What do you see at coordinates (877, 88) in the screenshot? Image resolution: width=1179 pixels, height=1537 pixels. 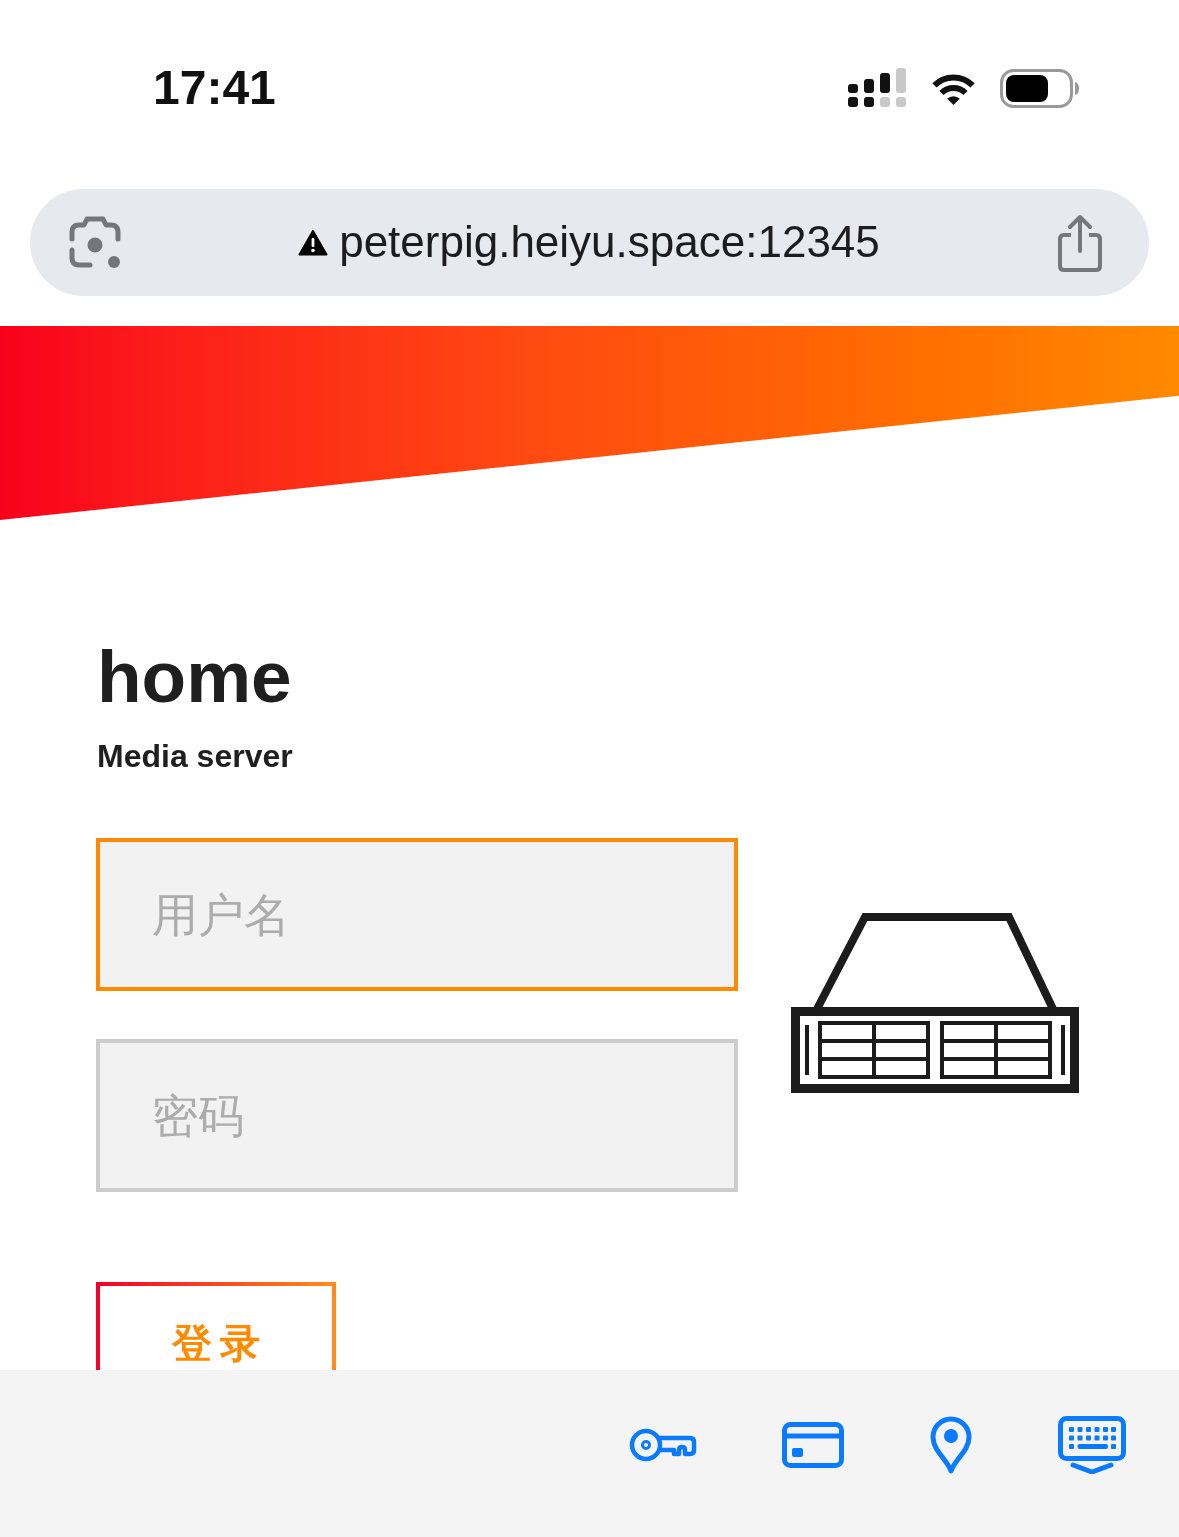 I see `signal-icon` at bounding box center [877, 88].